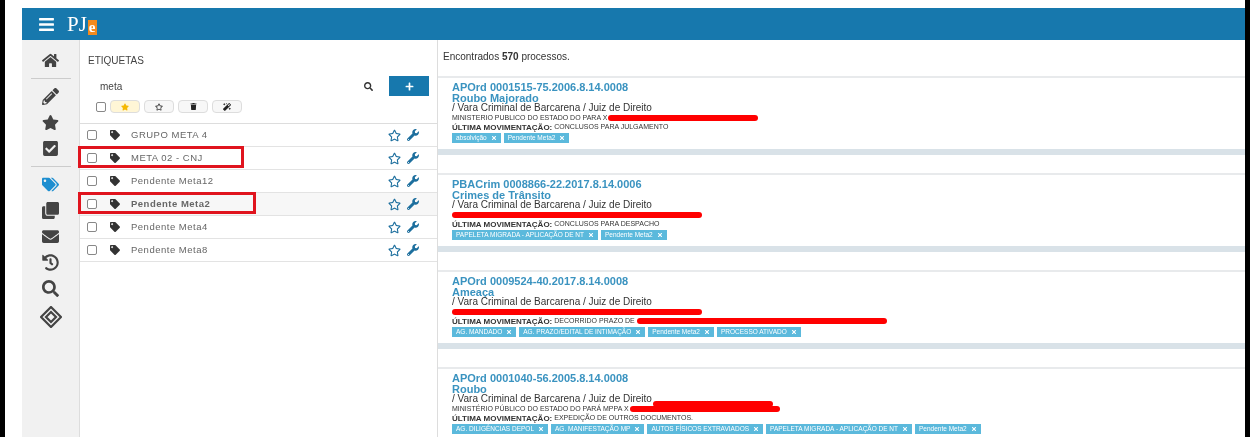 Image resolution: width=1250 pixels, height=437 pixels. Describe the element at coordinates (116, 60) in the screenshot. I see `panel-title: ETIQUETAS` at that location.